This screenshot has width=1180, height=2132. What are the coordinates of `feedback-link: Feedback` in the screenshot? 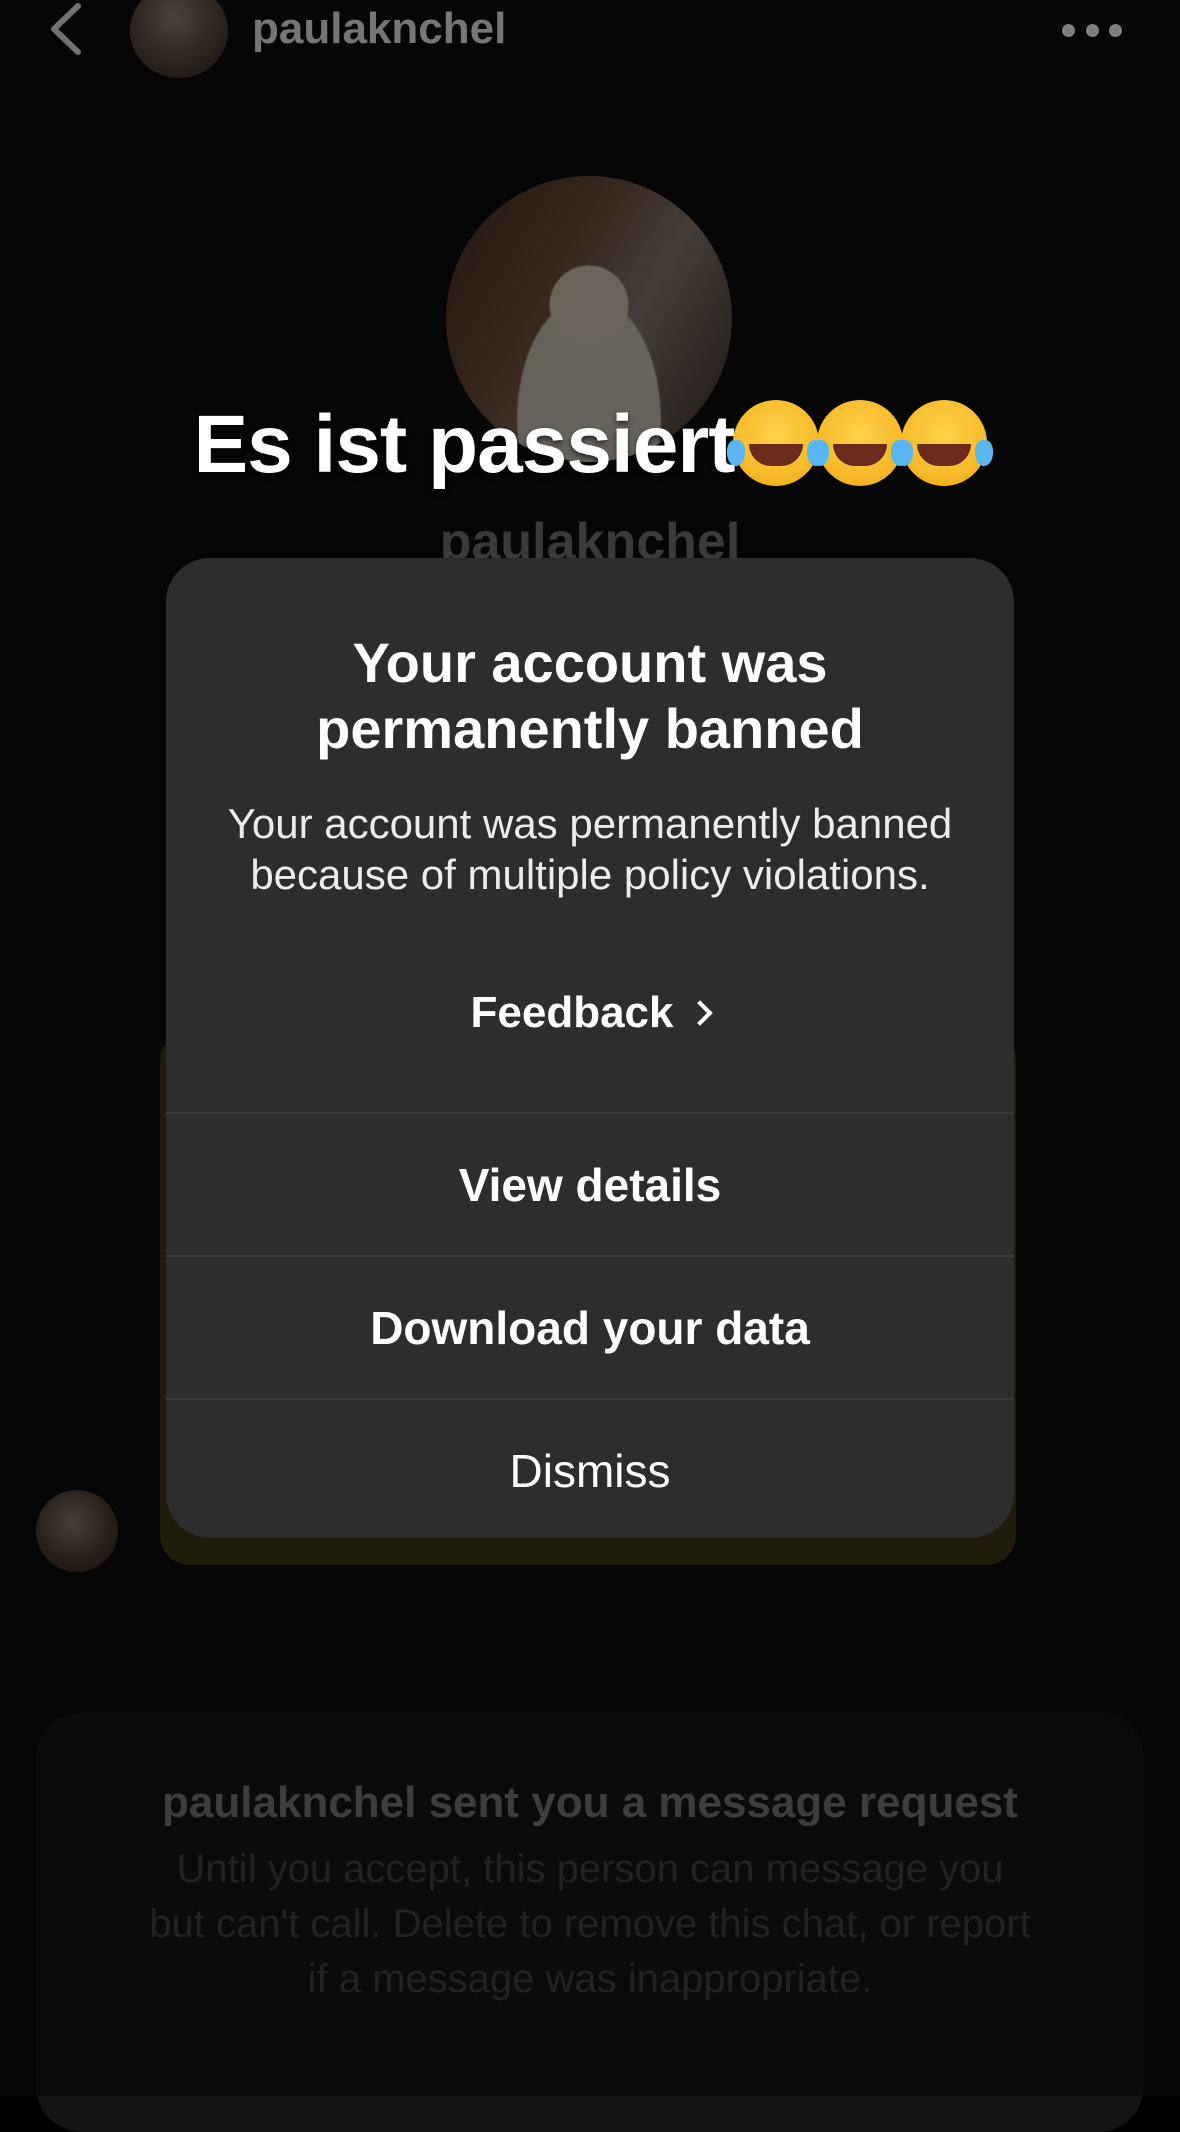 It's located at (590, 1013).